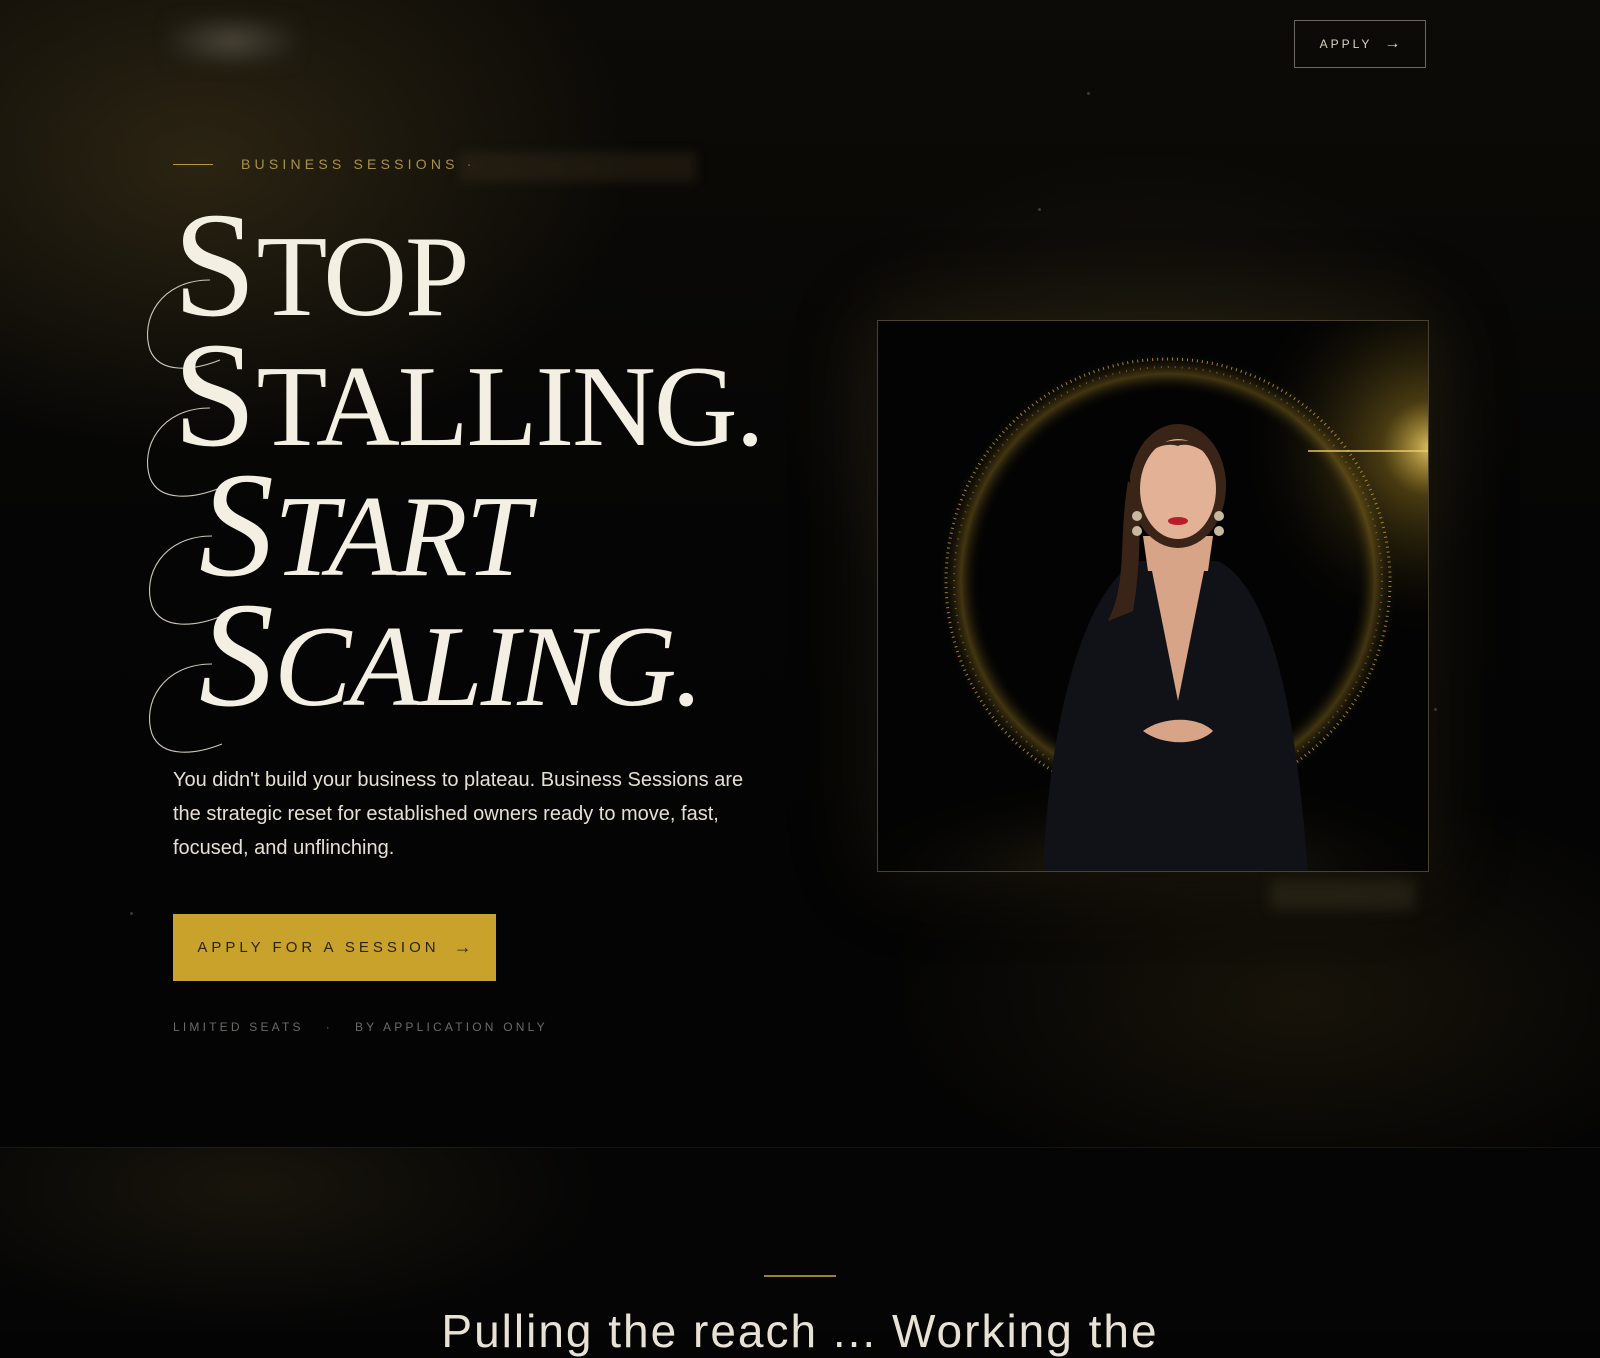  I want to click on portrait-illustration, so click(1153, 596).